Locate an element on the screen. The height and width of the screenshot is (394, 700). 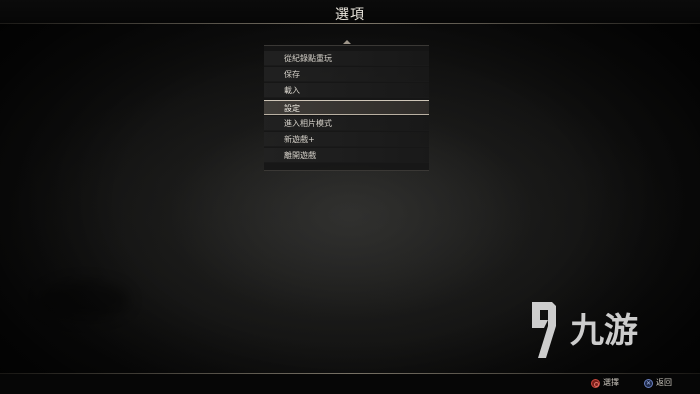
back-hint: ✕ 返回 is located at coordinates (658, 383).